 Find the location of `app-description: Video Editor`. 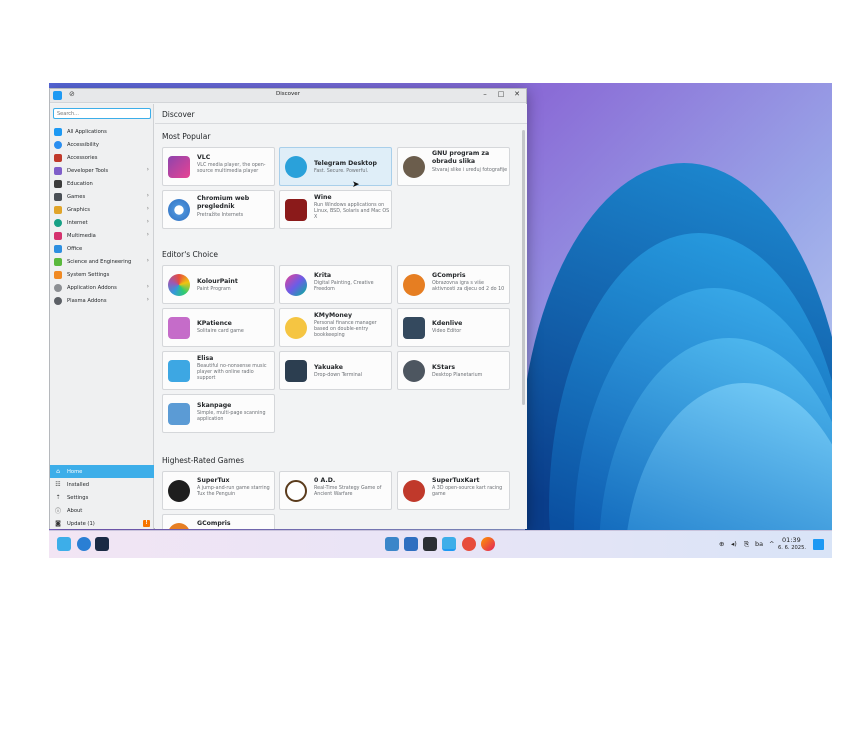

app-description: Video Editor is located at coordinates (447, 331).